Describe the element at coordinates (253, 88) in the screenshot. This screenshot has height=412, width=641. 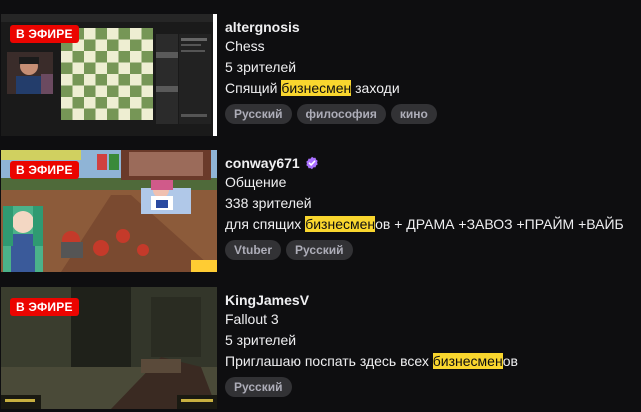
I see `title-text: Спящий` at that location.